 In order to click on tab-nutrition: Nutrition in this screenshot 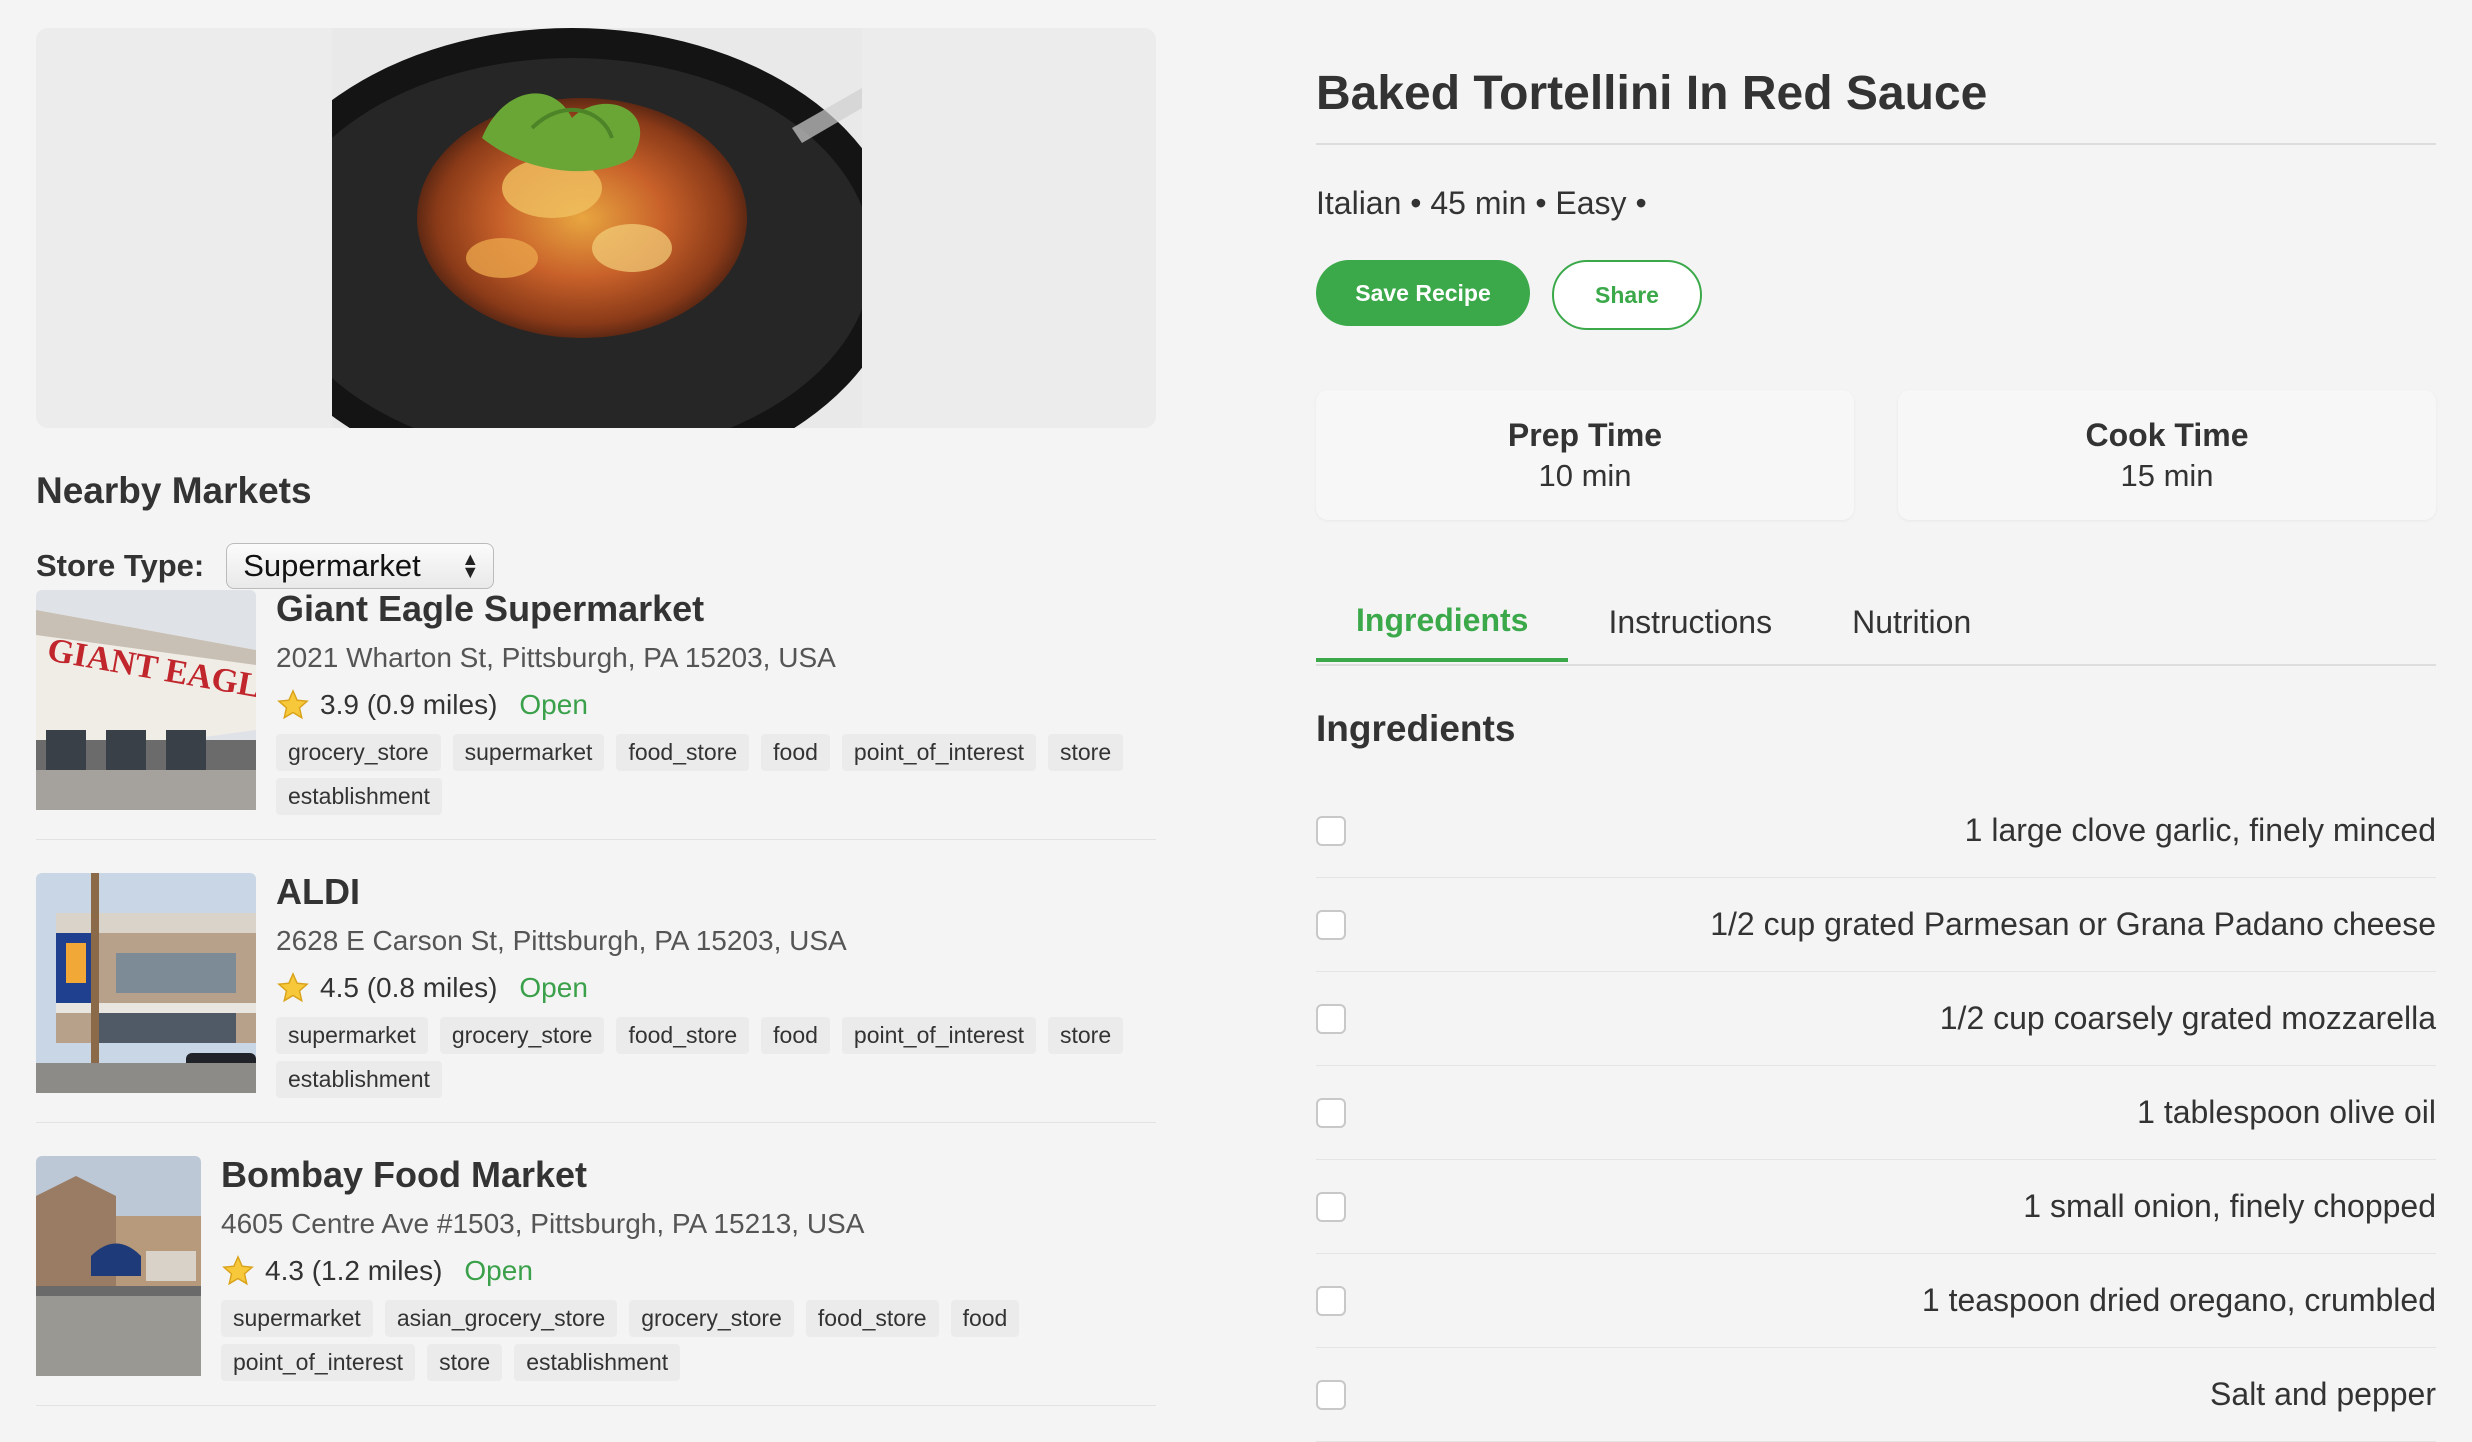, I will do `click(1911, 622)`.